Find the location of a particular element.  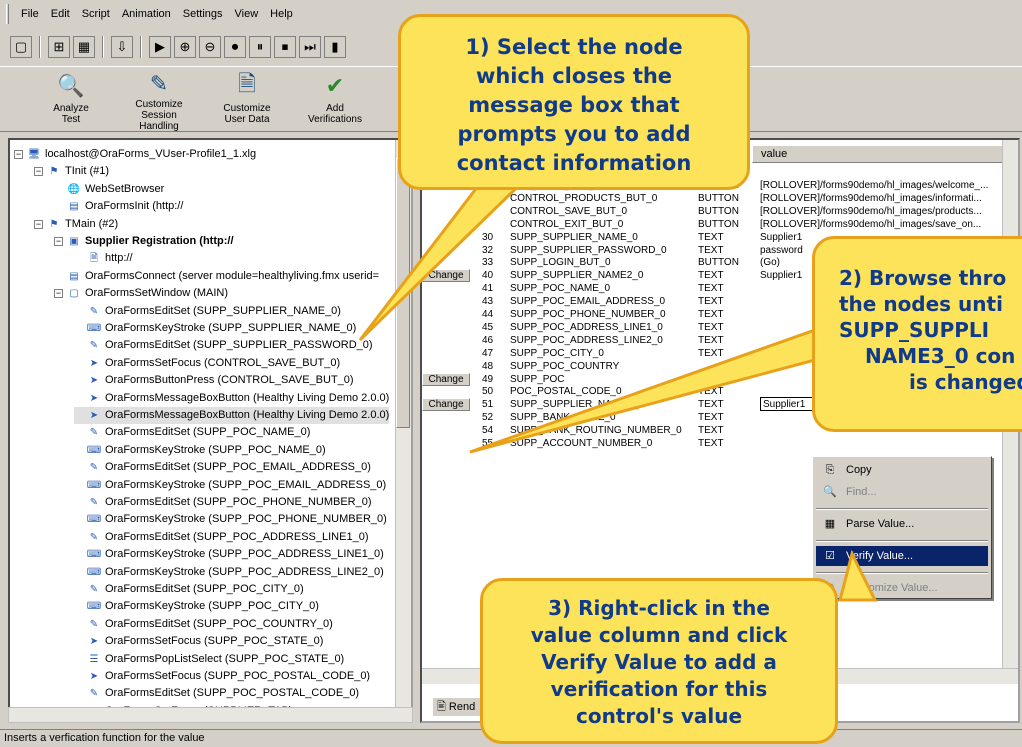

callout3-line: Verify Value to add a is located at coordinates (659, 662).